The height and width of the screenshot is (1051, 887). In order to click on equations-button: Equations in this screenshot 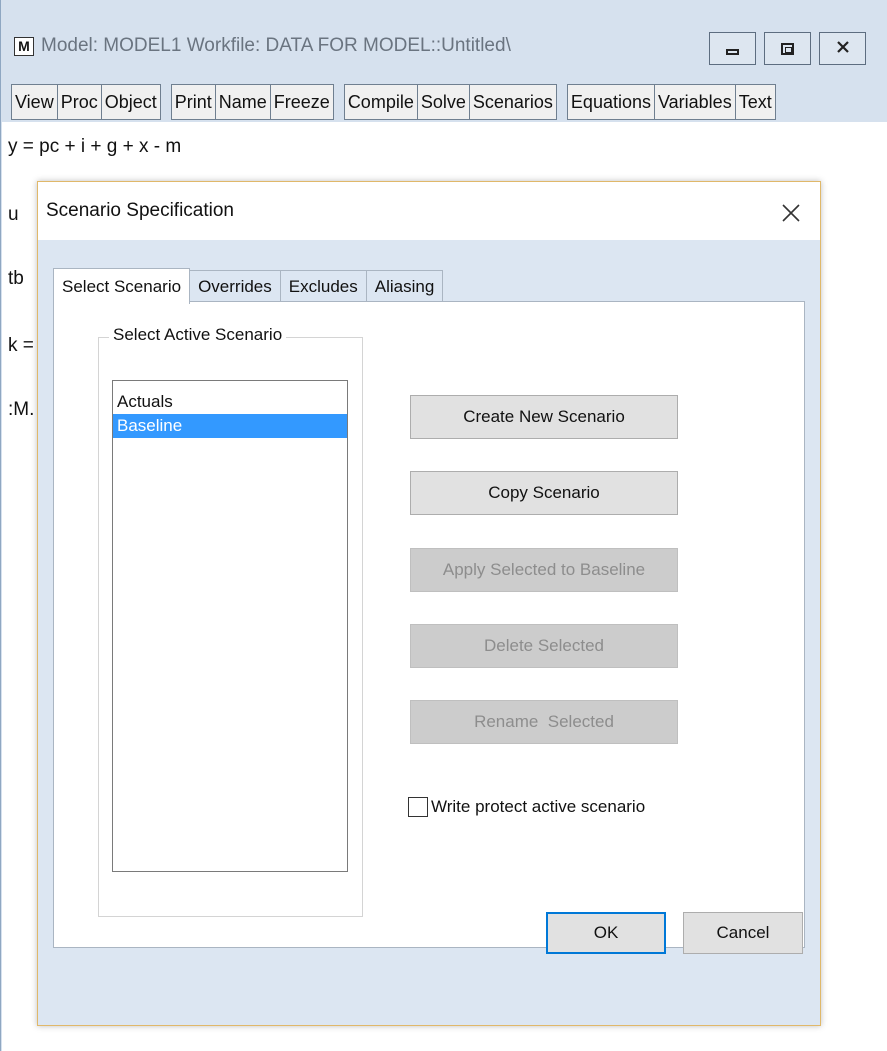, I will do `click(611, 102)`.